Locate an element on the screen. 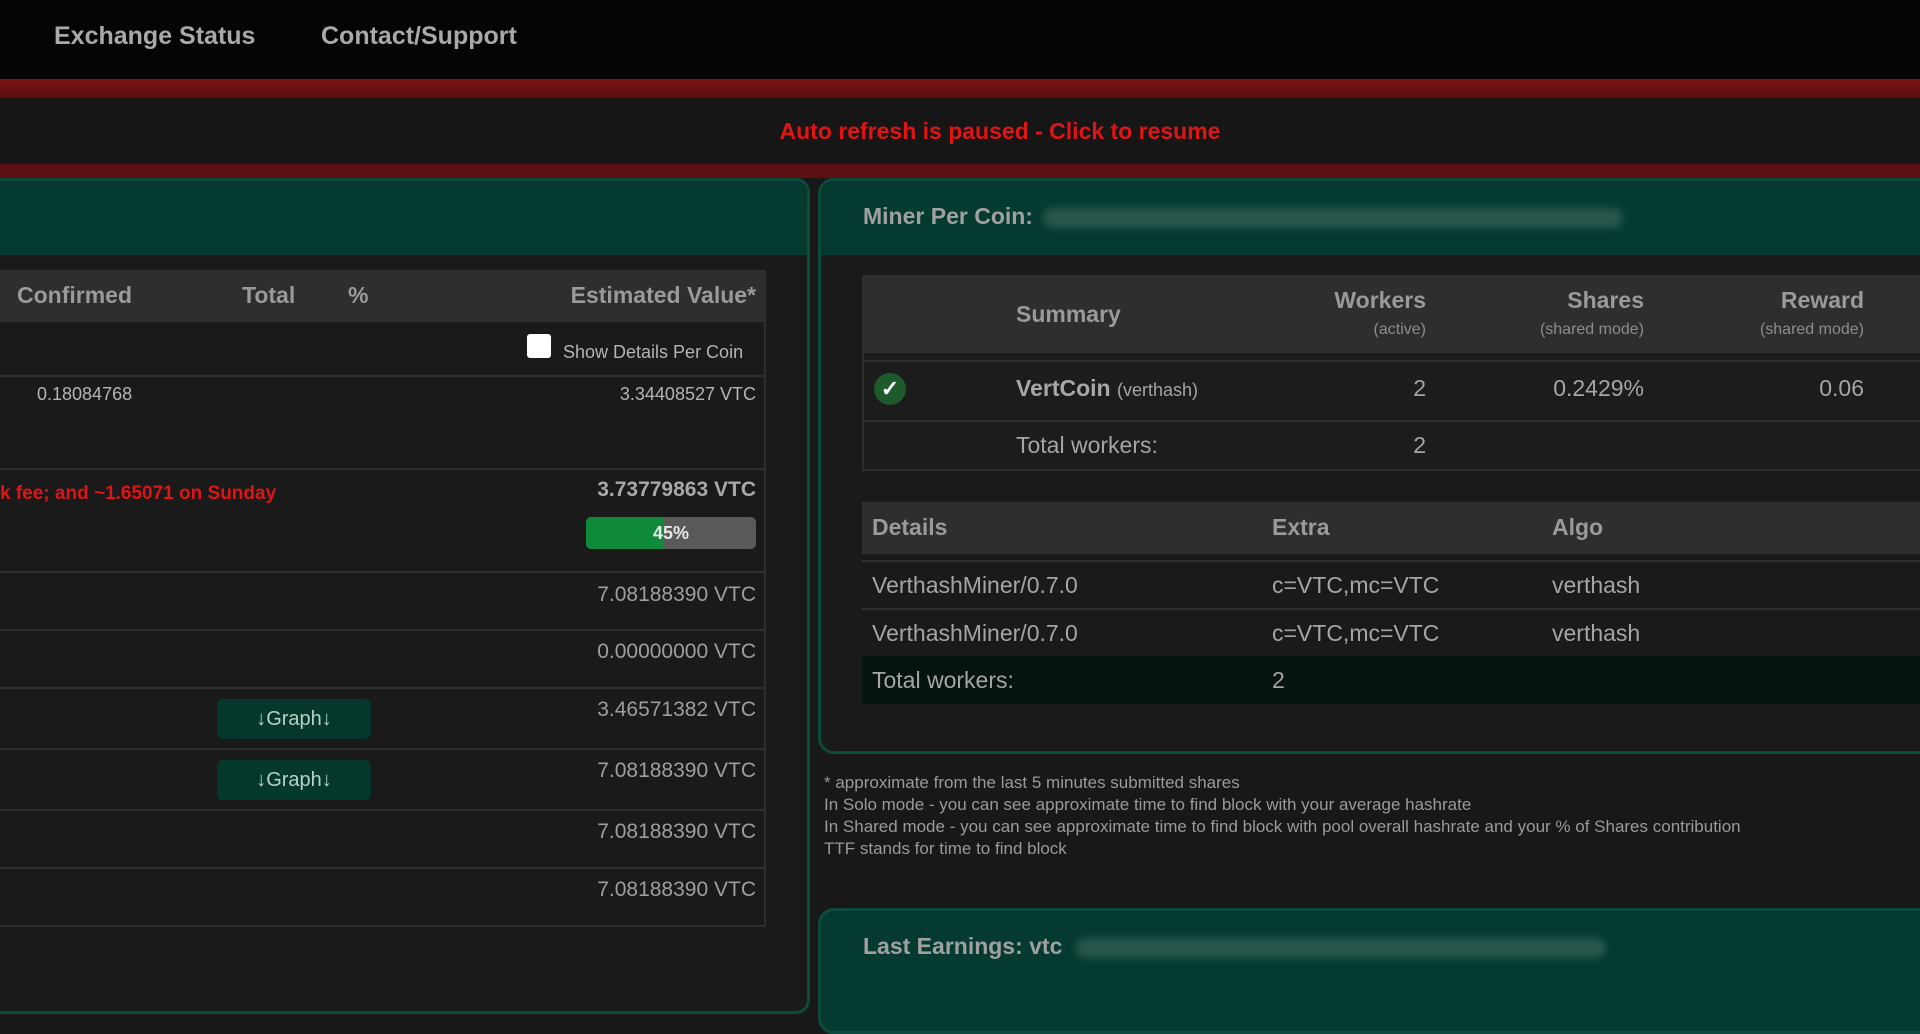 The image size is (1920, 1034). col-reward: Reward is located at coordinates (1822, 300).